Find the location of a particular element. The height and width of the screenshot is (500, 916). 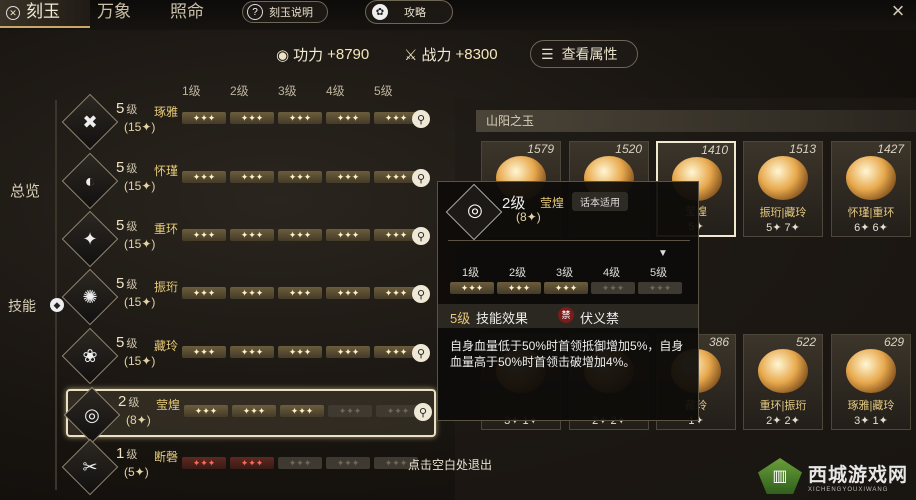

jade-skill-name: 怀瑾|重环 is located at coordinates (871, 213).